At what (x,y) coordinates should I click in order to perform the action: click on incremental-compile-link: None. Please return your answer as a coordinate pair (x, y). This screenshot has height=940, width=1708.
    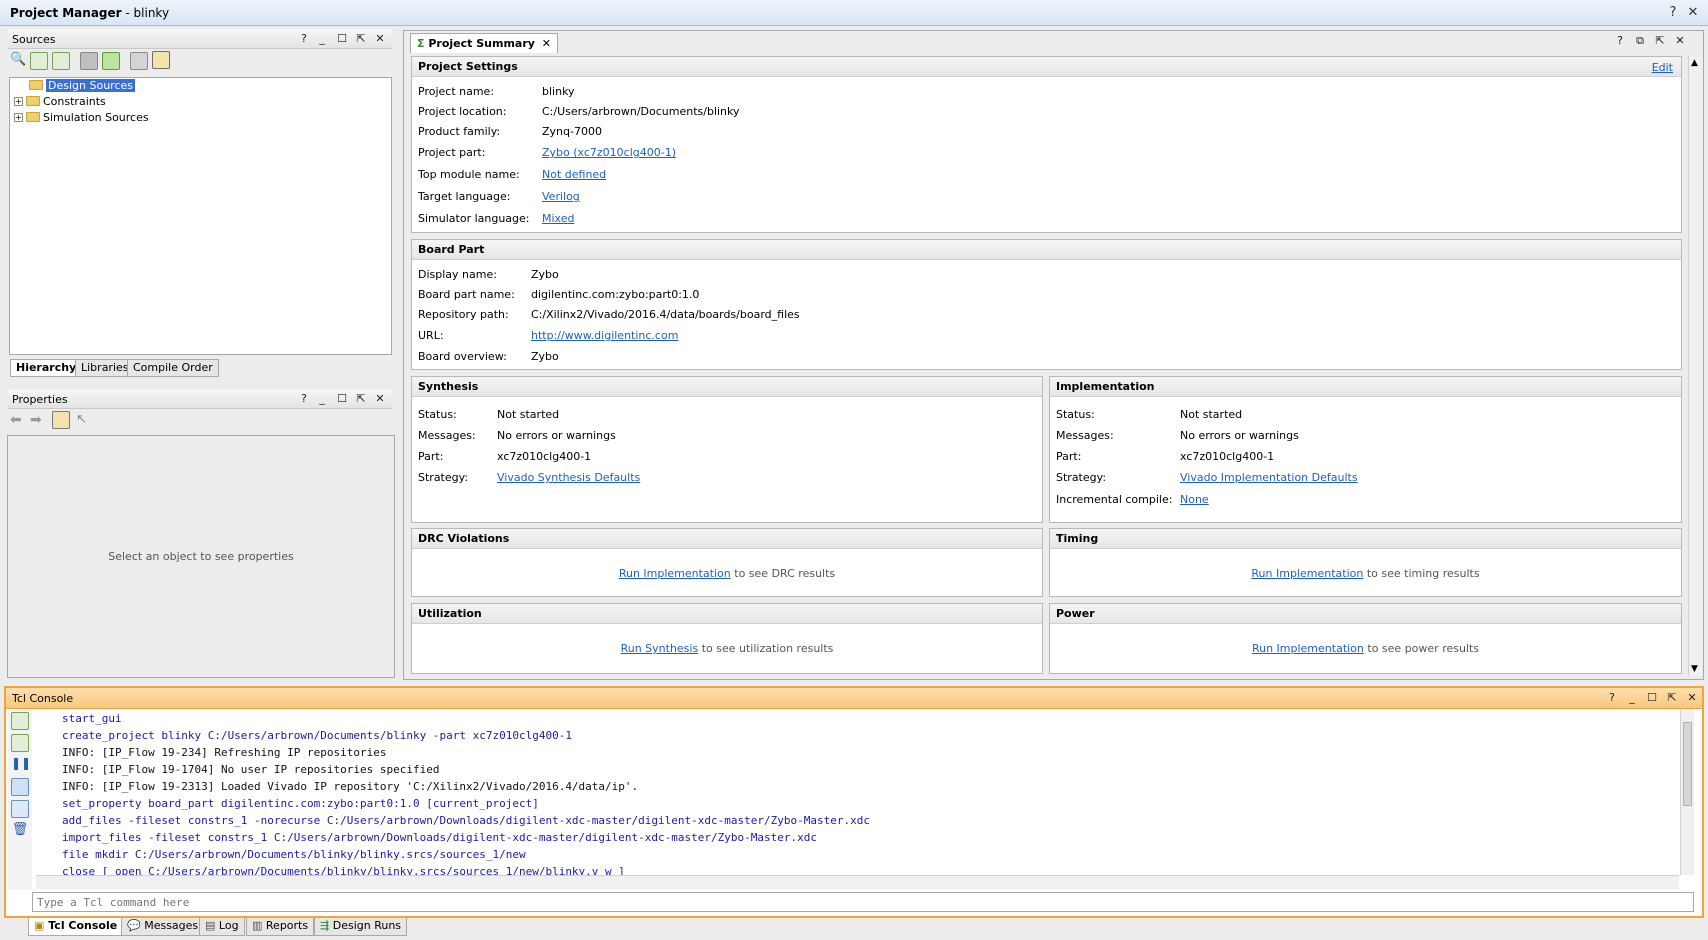
    Looking at the image, I should click on (1194, 499).